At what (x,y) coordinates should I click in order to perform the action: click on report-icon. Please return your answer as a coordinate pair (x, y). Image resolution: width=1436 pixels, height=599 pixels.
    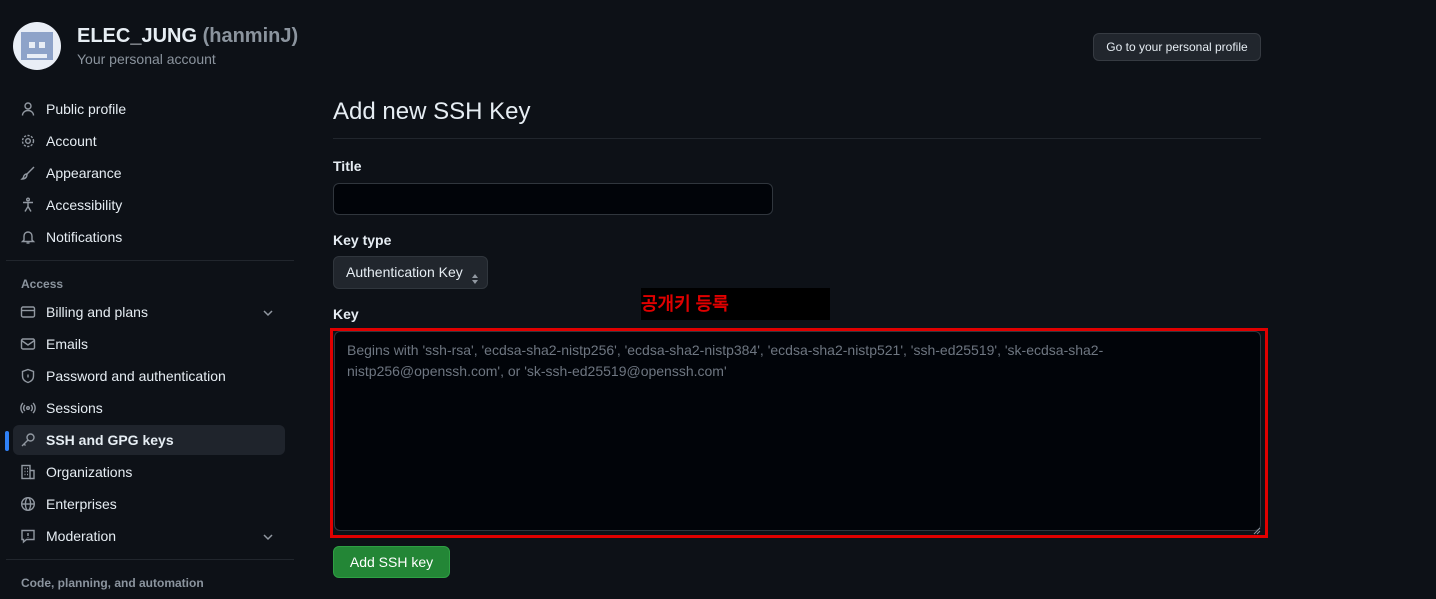
    Looking at the image, I should click on (28, 536).